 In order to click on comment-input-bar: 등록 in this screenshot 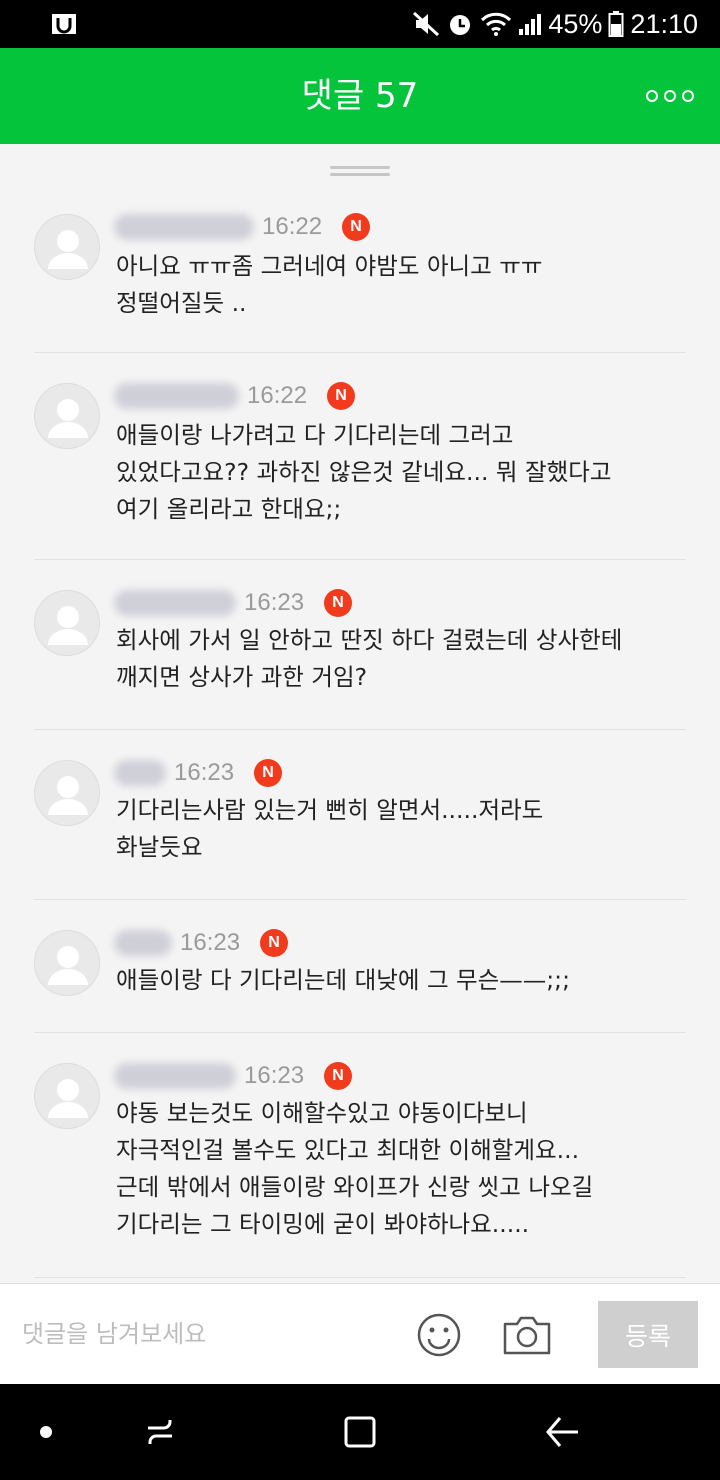, I will do `click(360, 1333)`.